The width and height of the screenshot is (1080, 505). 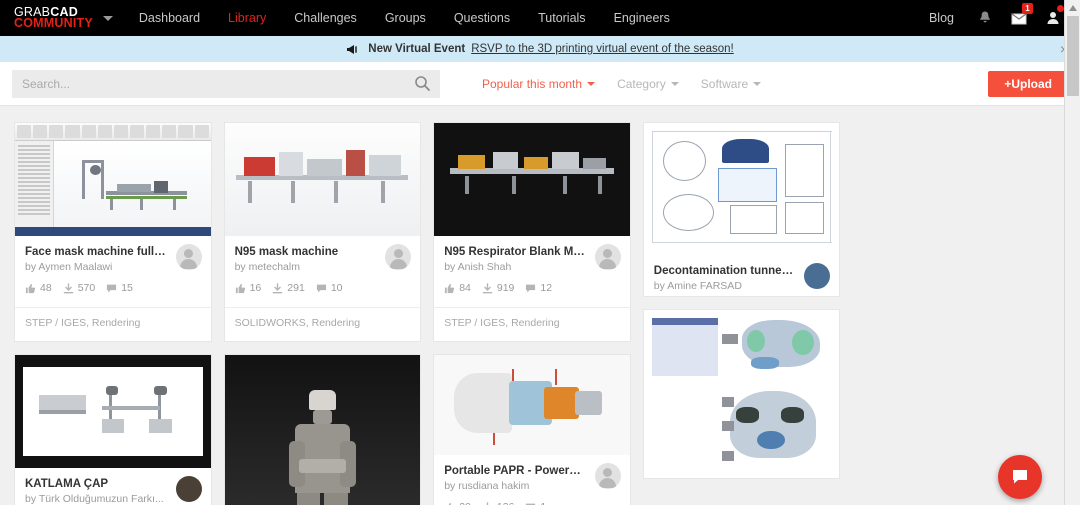 I want to click on sort-dropdown-label: Popular this month, so click(x=532, y=83).